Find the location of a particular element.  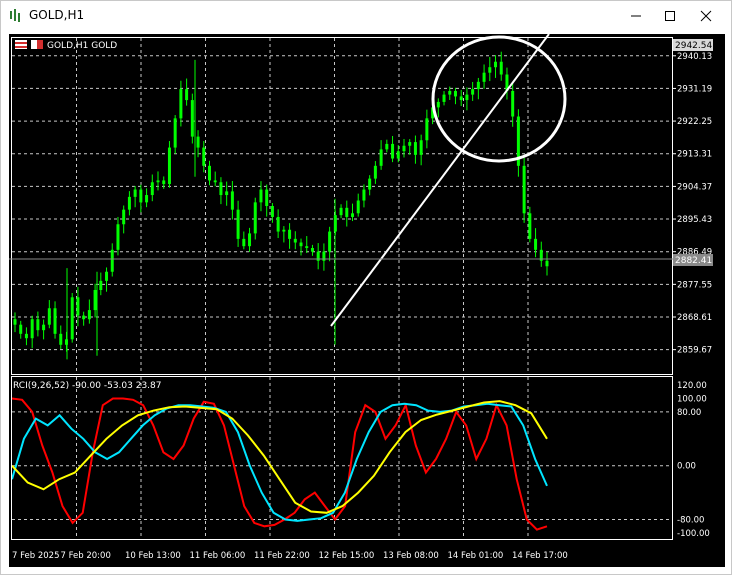

maximize-icon is located at coordinates (670, 16).